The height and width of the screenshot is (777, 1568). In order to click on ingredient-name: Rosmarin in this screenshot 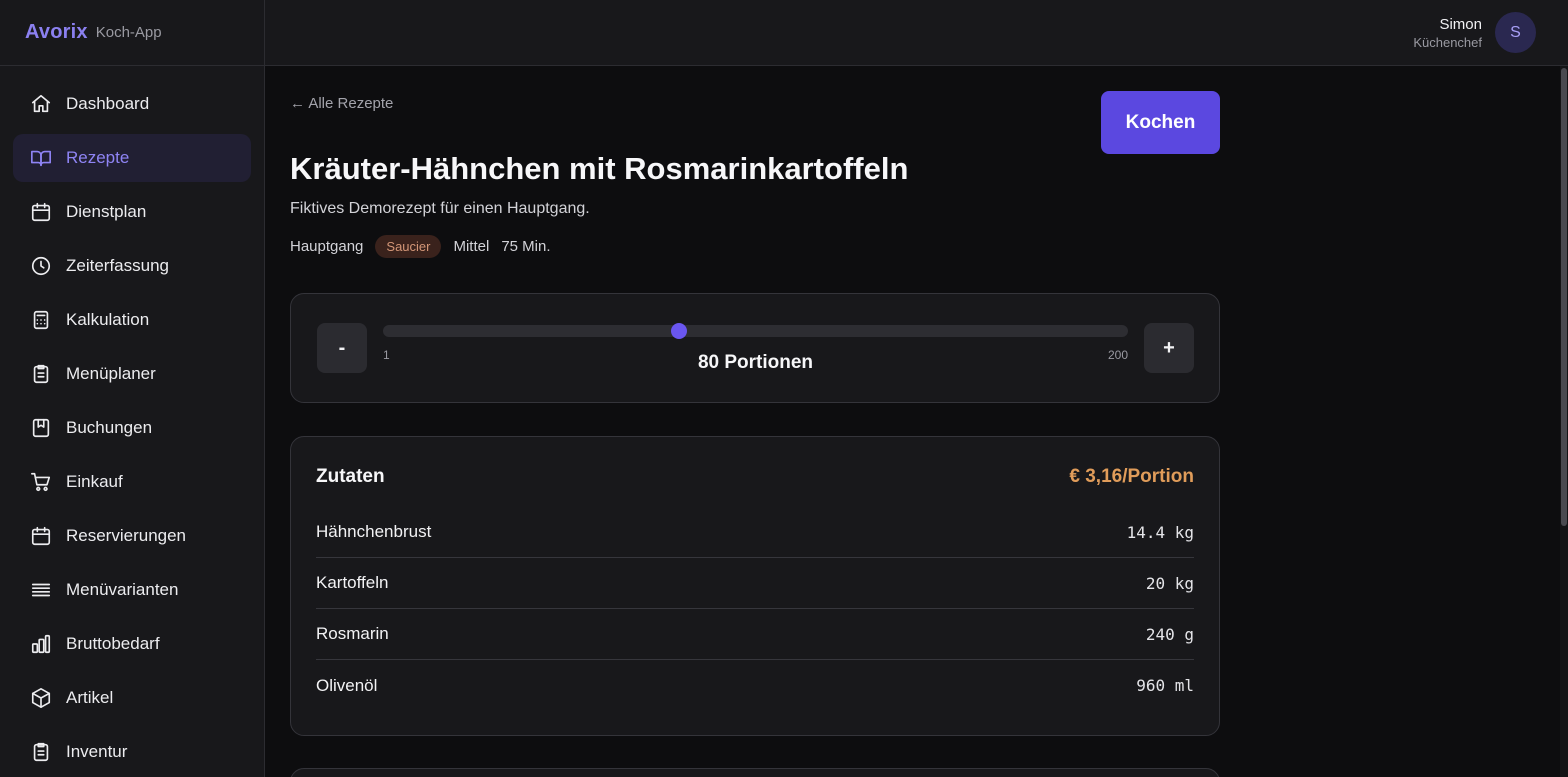, I will do `click(352, 633)`.